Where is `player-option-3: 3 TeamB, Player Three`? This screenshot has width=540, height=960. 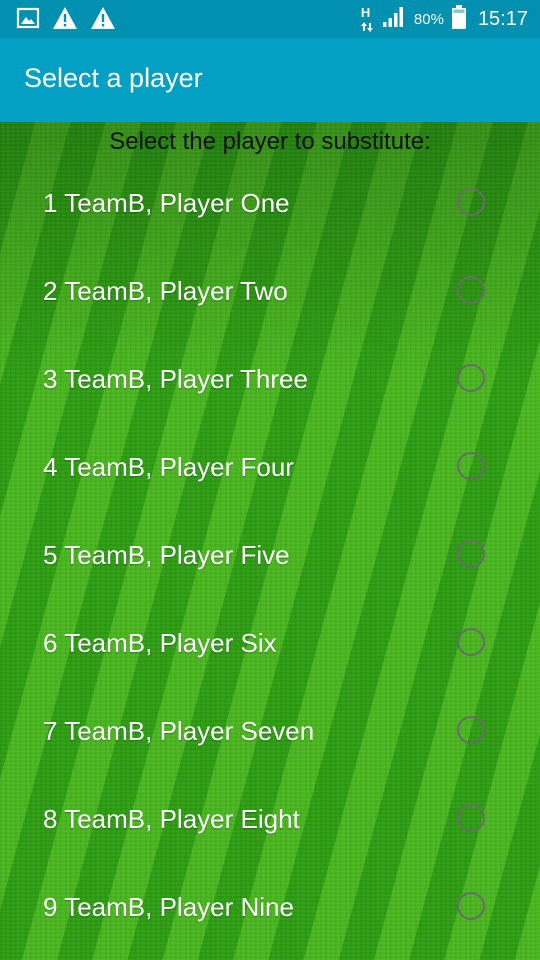 player-option-3: 3 TeamB, Player Three is located at coordinates (270, 380).